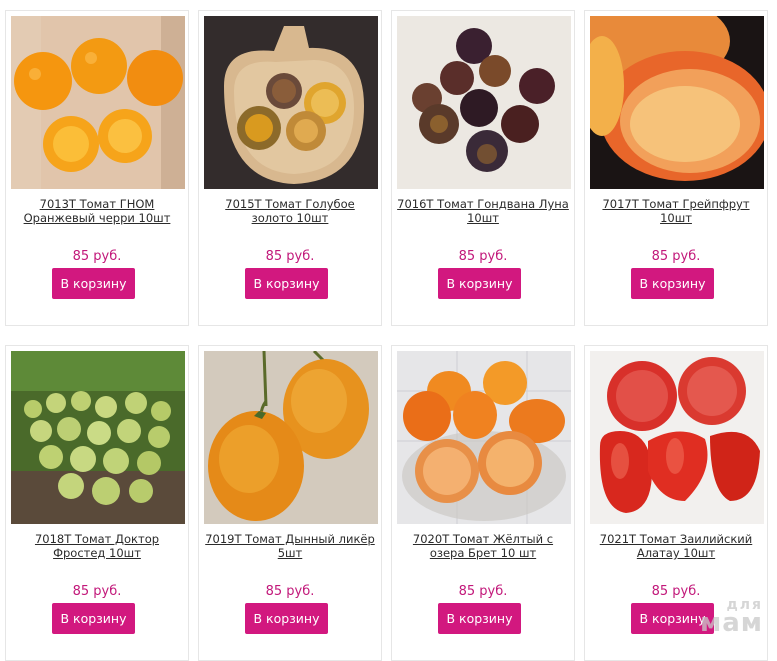 This screenshot has height=661, width=777. Describe the element at coordinates (290, 211) in the screenshot. I see `product-title-link: 7015T Томат Голубое золото 10шт` at that location.